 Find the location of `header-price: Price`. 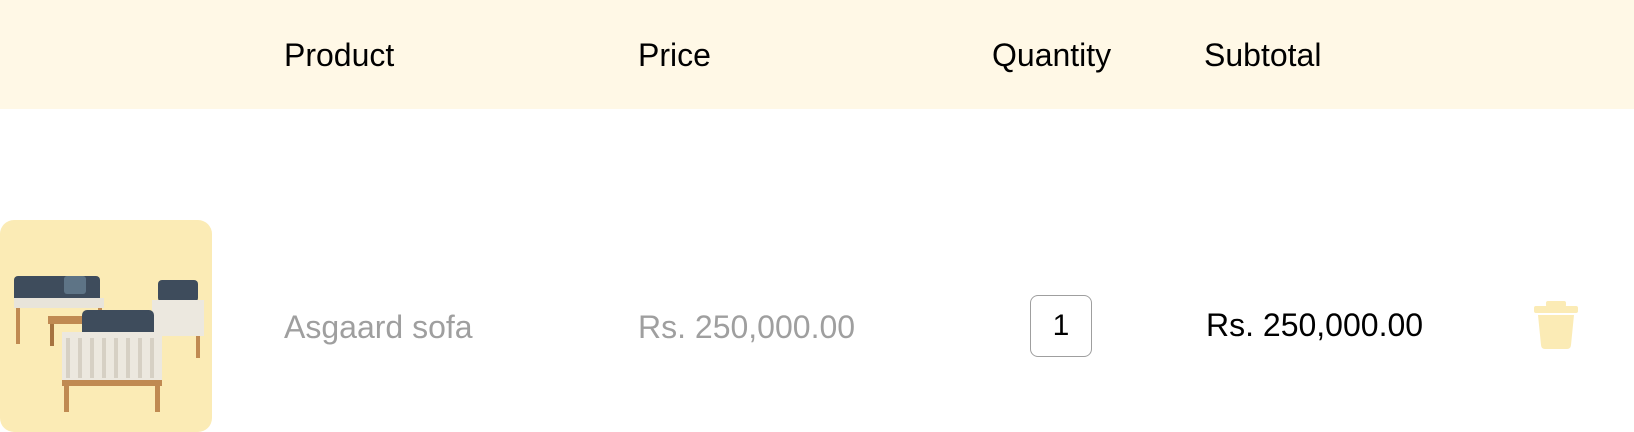

header-price: Price is located at coordinates (674, 55).